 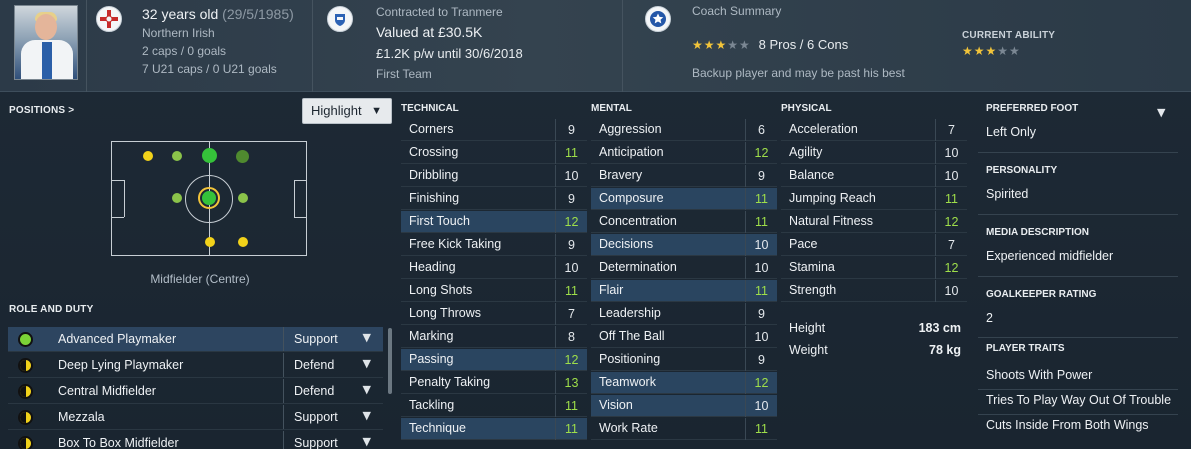 I want to click on highlight-dropdown: Highlight ▼, so click(x=347, y=111).